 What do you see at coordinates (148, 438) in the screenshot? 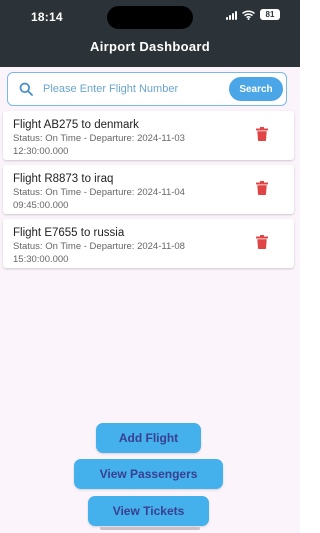
I see `add-flight-button: Add Flight` at bounding box center [148, 438].